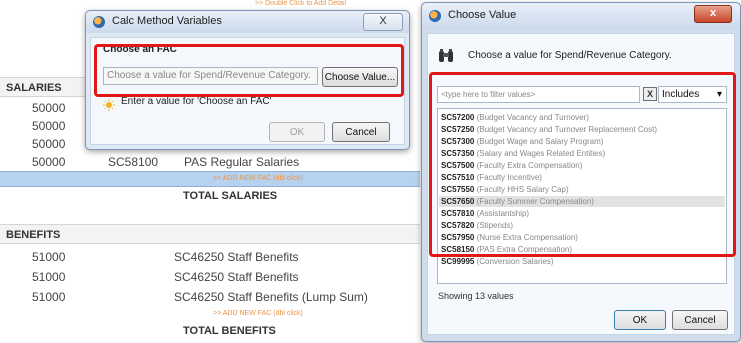 The image size is (741, 343). I want to click on total-salaries: TOTAL SALARIES, so click(230, 196).